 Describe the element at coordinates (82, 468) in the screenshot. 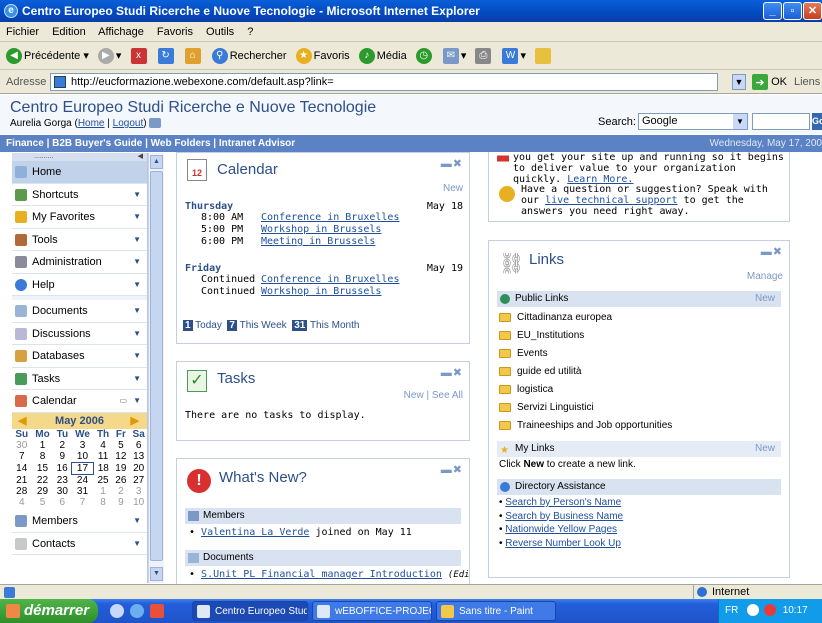

I see `calendar-day: 17` at that location.